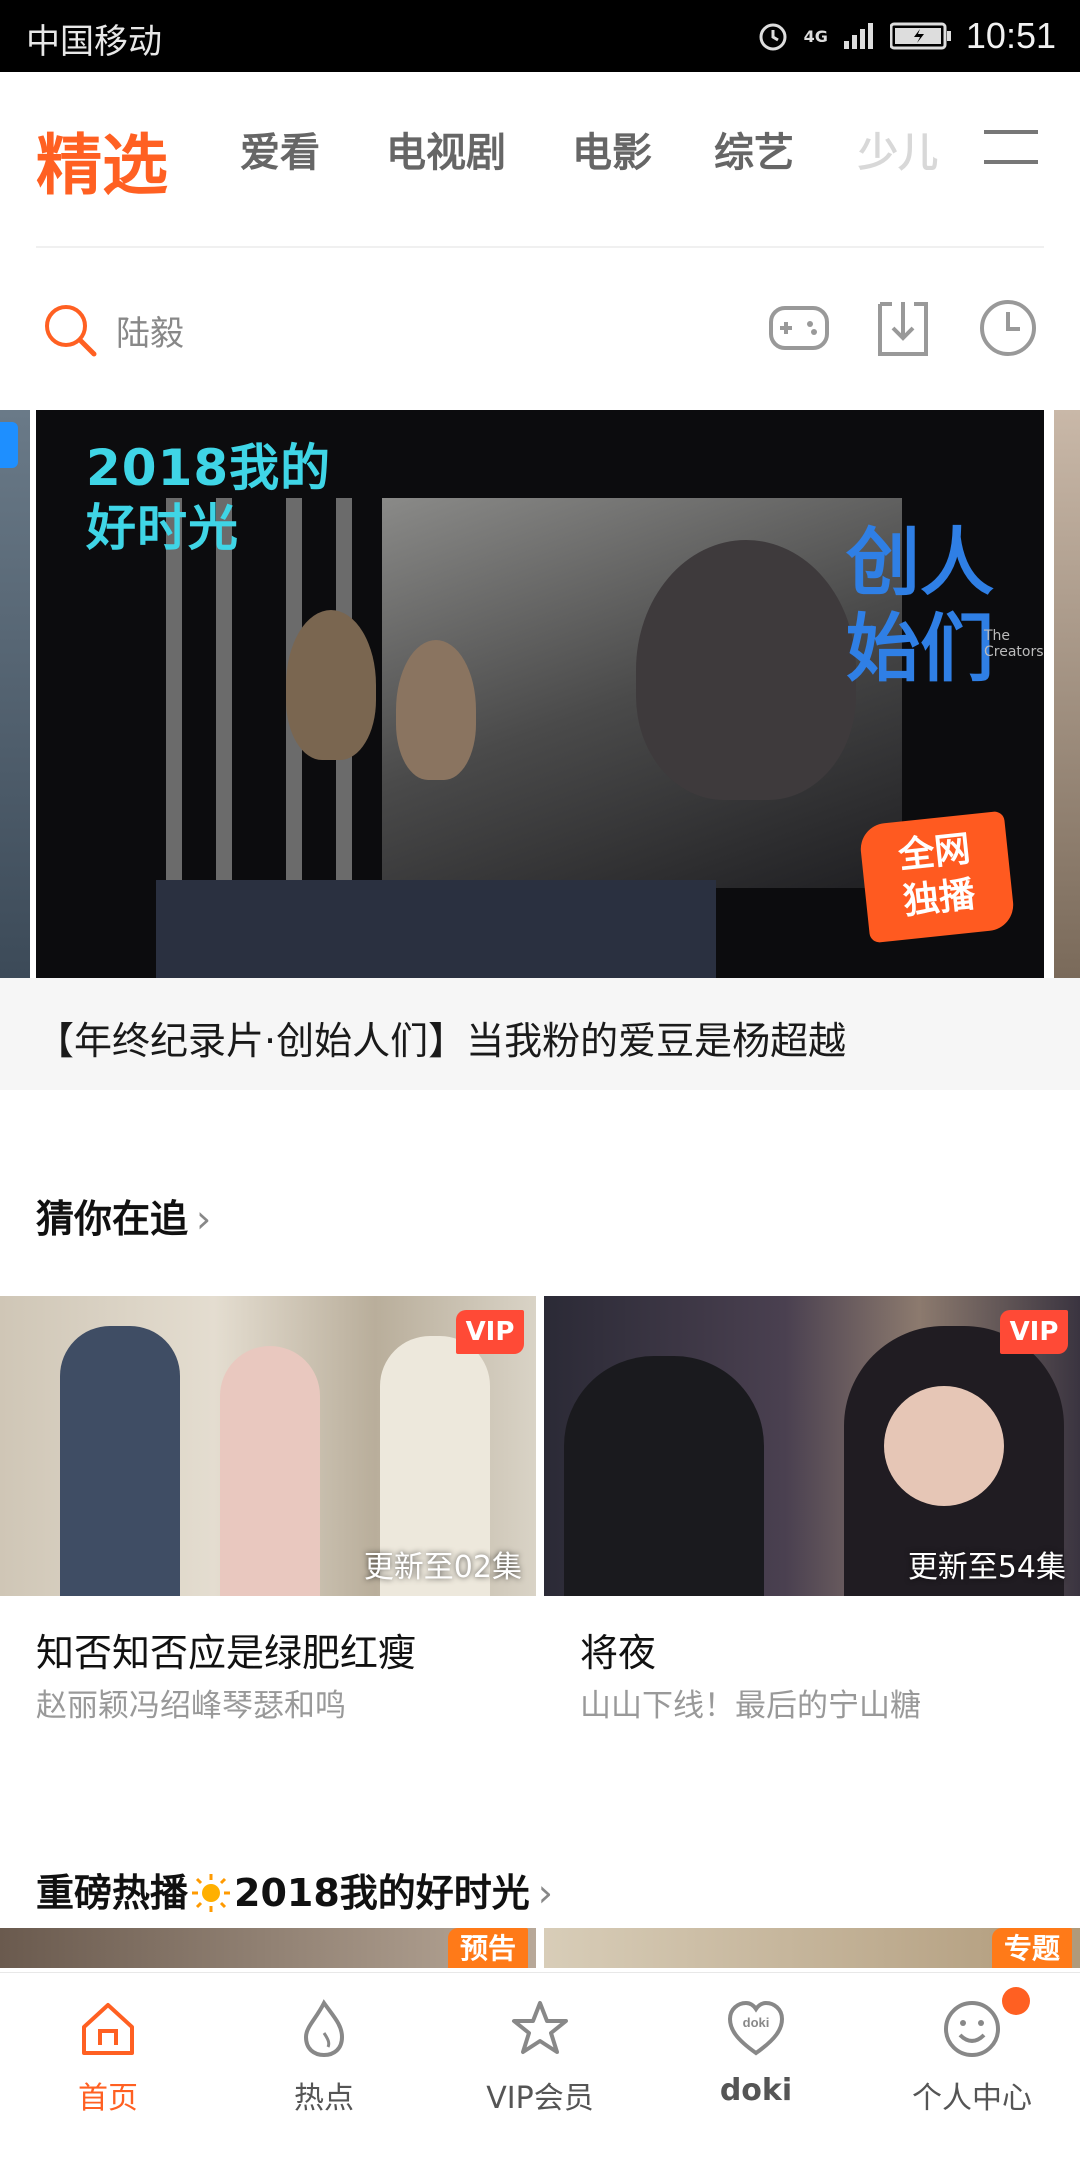  What do you see at coordinates (898, 149) in the screenshot?
I see `tab-kids: 少儿` at bounding box center [898, 149].